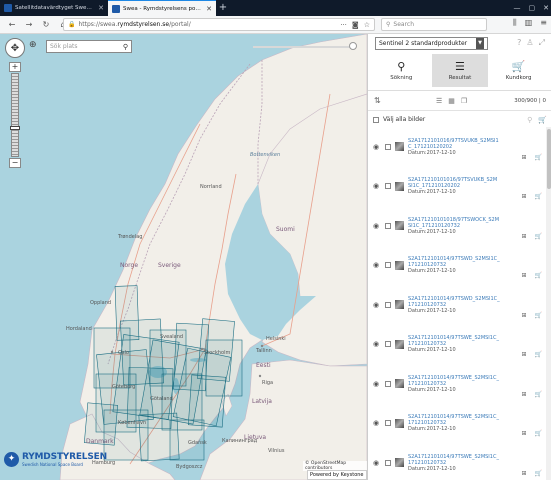 The width and height of the screenshot is (551, 480). Describe the element at coordinates (15, 115) in the screenshot. I see `zoom-track` at that location.